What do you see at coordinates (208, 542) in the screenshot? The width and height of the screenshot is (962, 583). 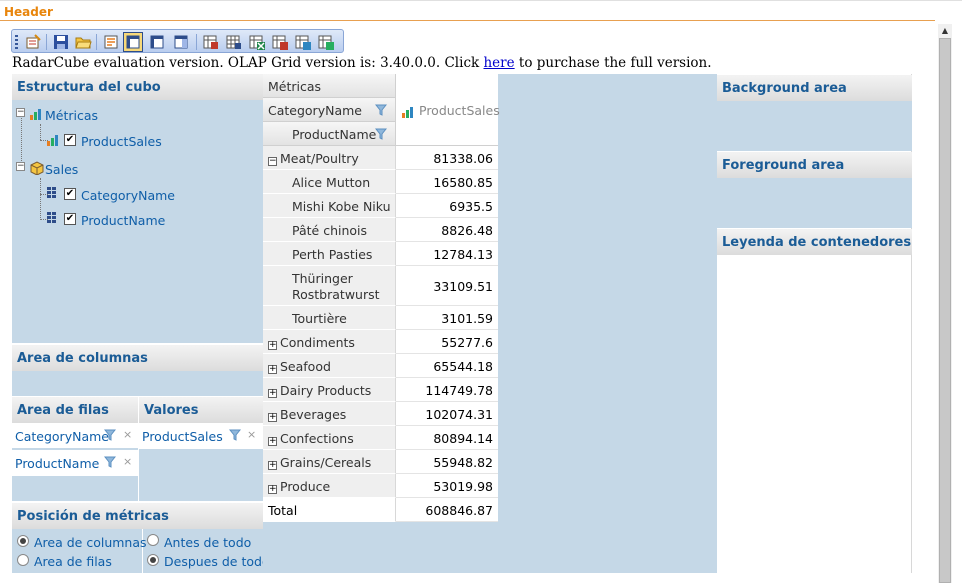 I see `radio-label: Antes de todo` at bounding box center [208, 542].